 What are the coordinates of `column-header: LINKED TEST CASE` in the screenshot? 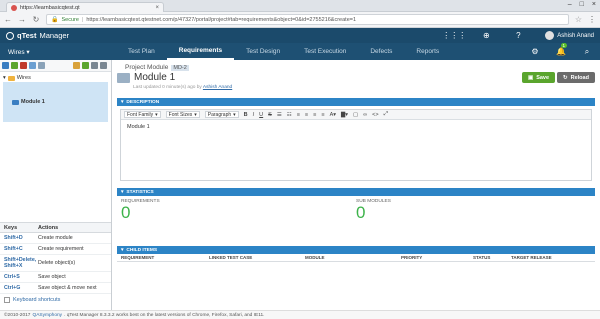 It's located at (253, 257).